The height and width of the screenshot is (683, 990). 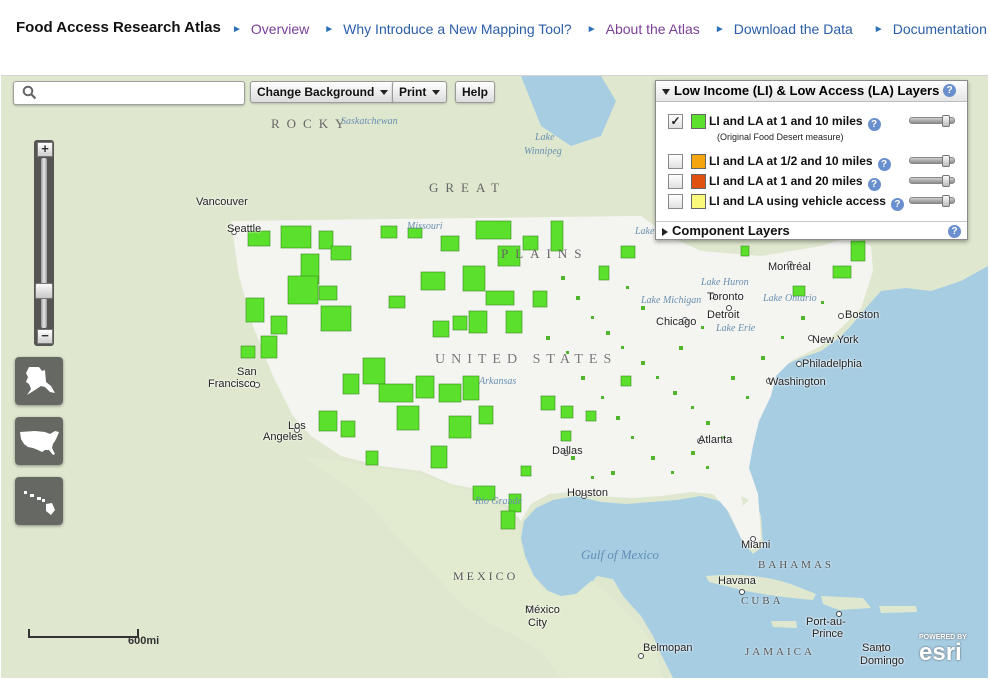 I want to click on map-label-bahamas: BAHAMAS, so click(x=796, y=565).